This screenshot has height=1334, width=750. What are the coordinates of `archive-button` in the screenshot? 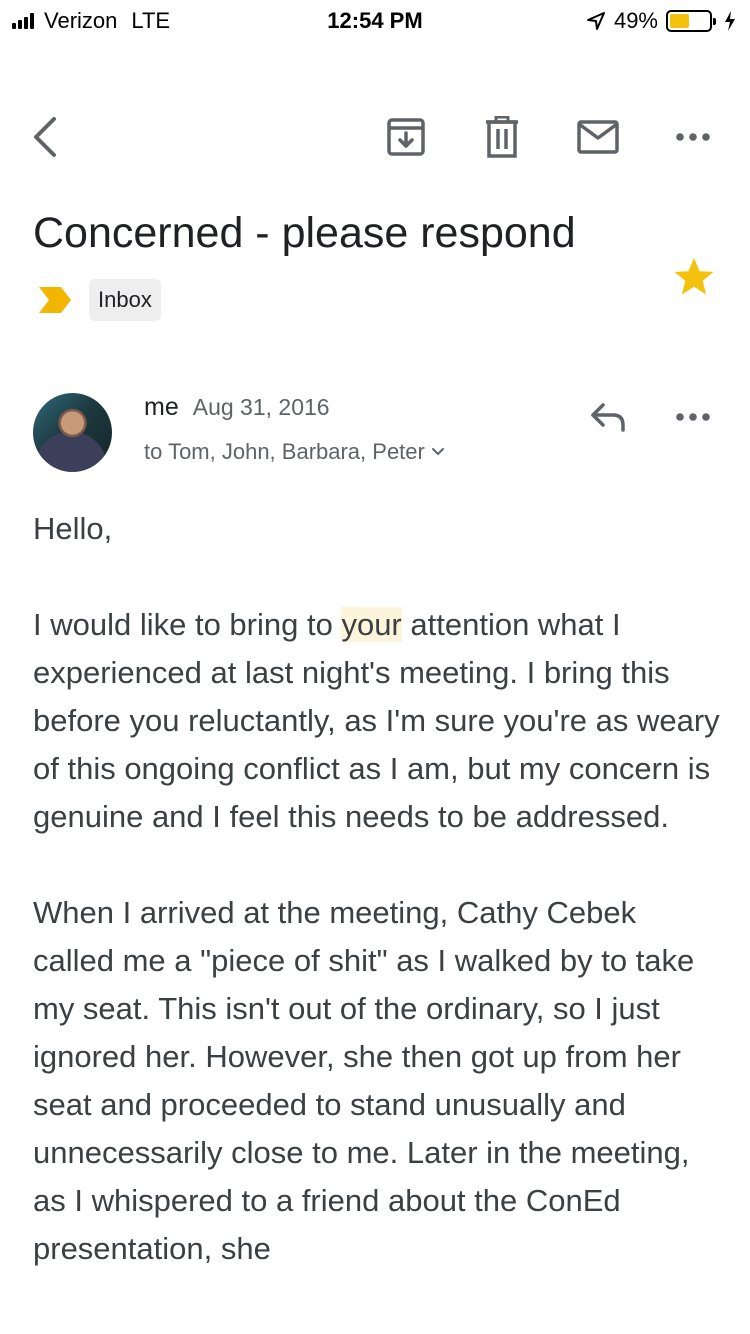 It's located at (406, 137).